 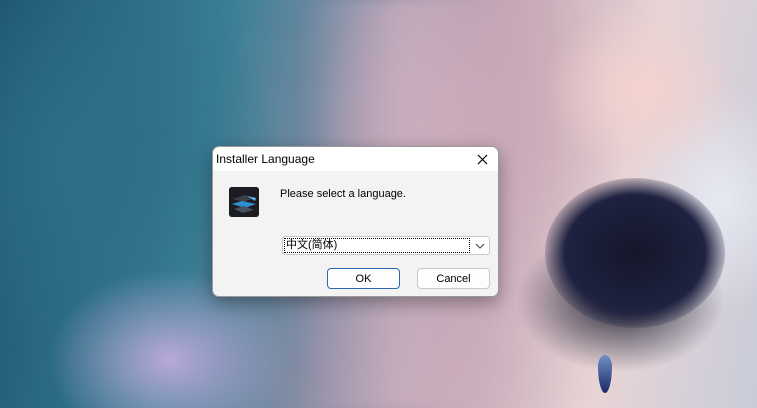 What do you see at coordinates (363, 278) in the screenshot?
I see `ok-button: OK` at bounding box center [363, 278].